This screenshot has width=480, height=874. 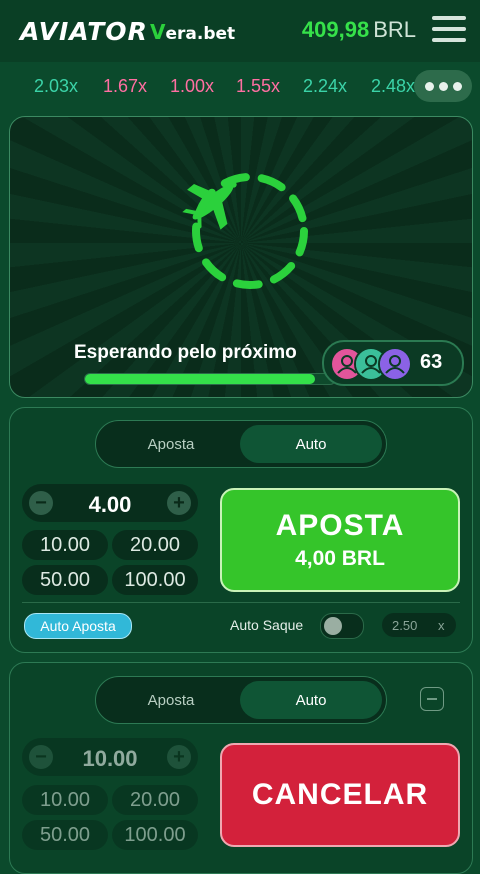 What do you see at coordinates (158, 32) in the screenshot?
I see `brand-v-letter: V` at bounding box center [158, 32].